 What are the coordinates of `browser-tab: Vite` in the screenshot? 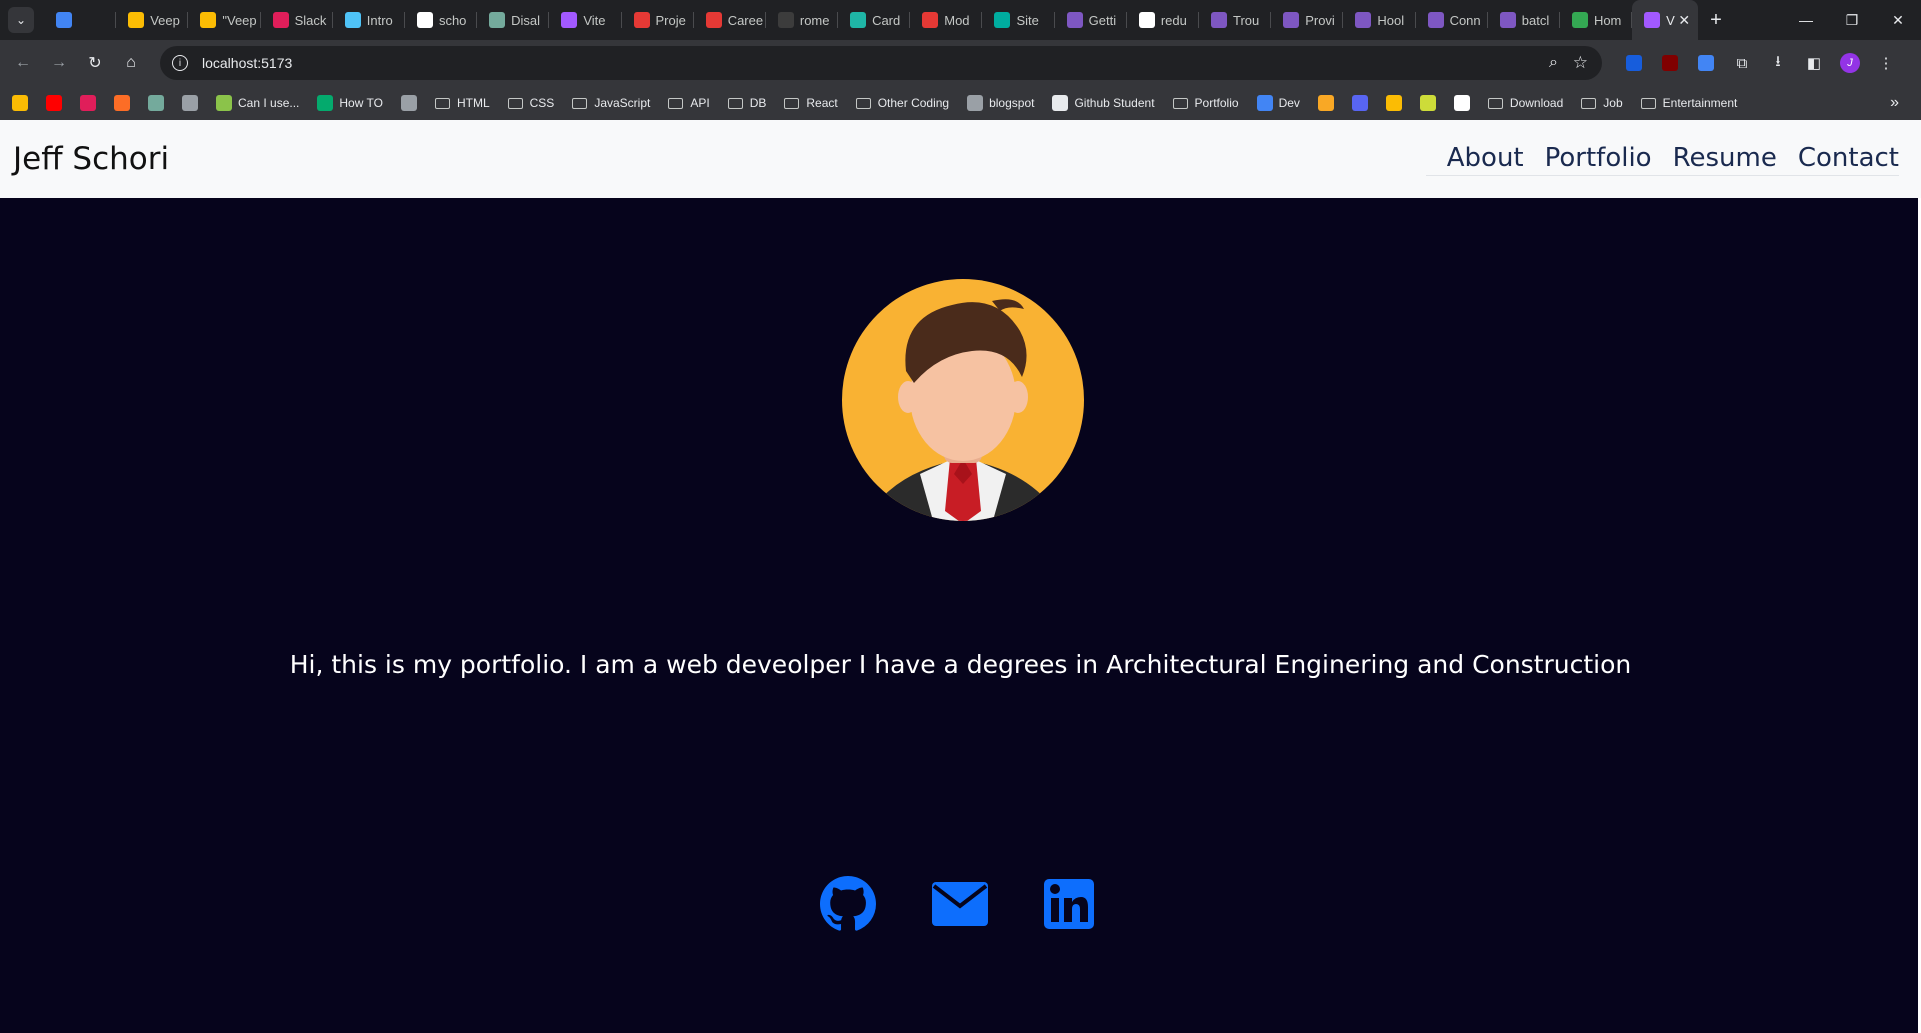 It's located at (585, 20).